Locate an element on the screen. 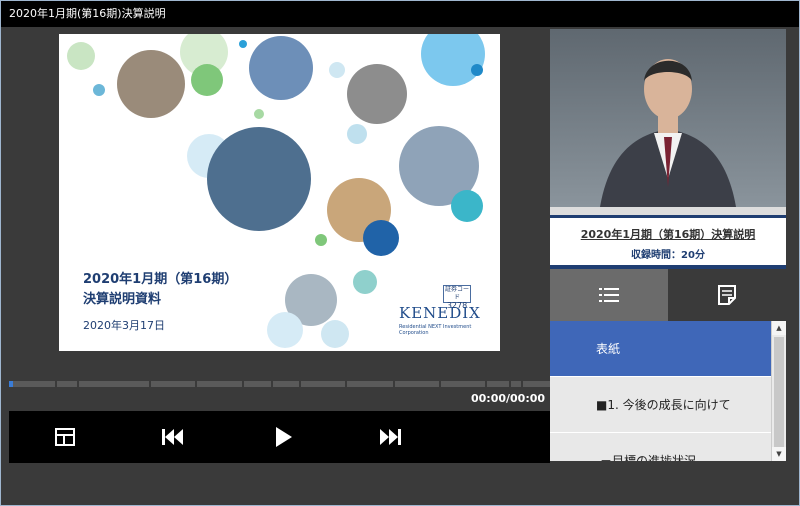  slide-title-line2: 決算説明資料 is located at coordinates (122, 299).